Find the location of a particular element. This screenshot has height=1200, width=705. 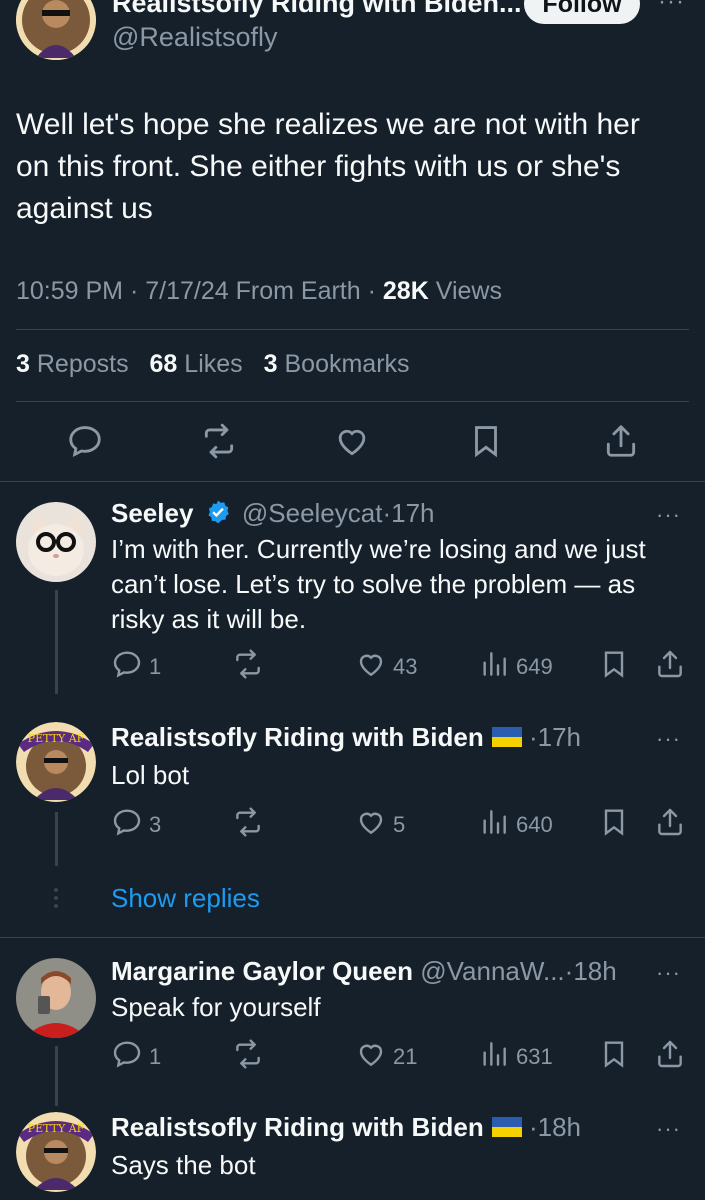

reply-button: 3 is located at coordinates (136, 825).